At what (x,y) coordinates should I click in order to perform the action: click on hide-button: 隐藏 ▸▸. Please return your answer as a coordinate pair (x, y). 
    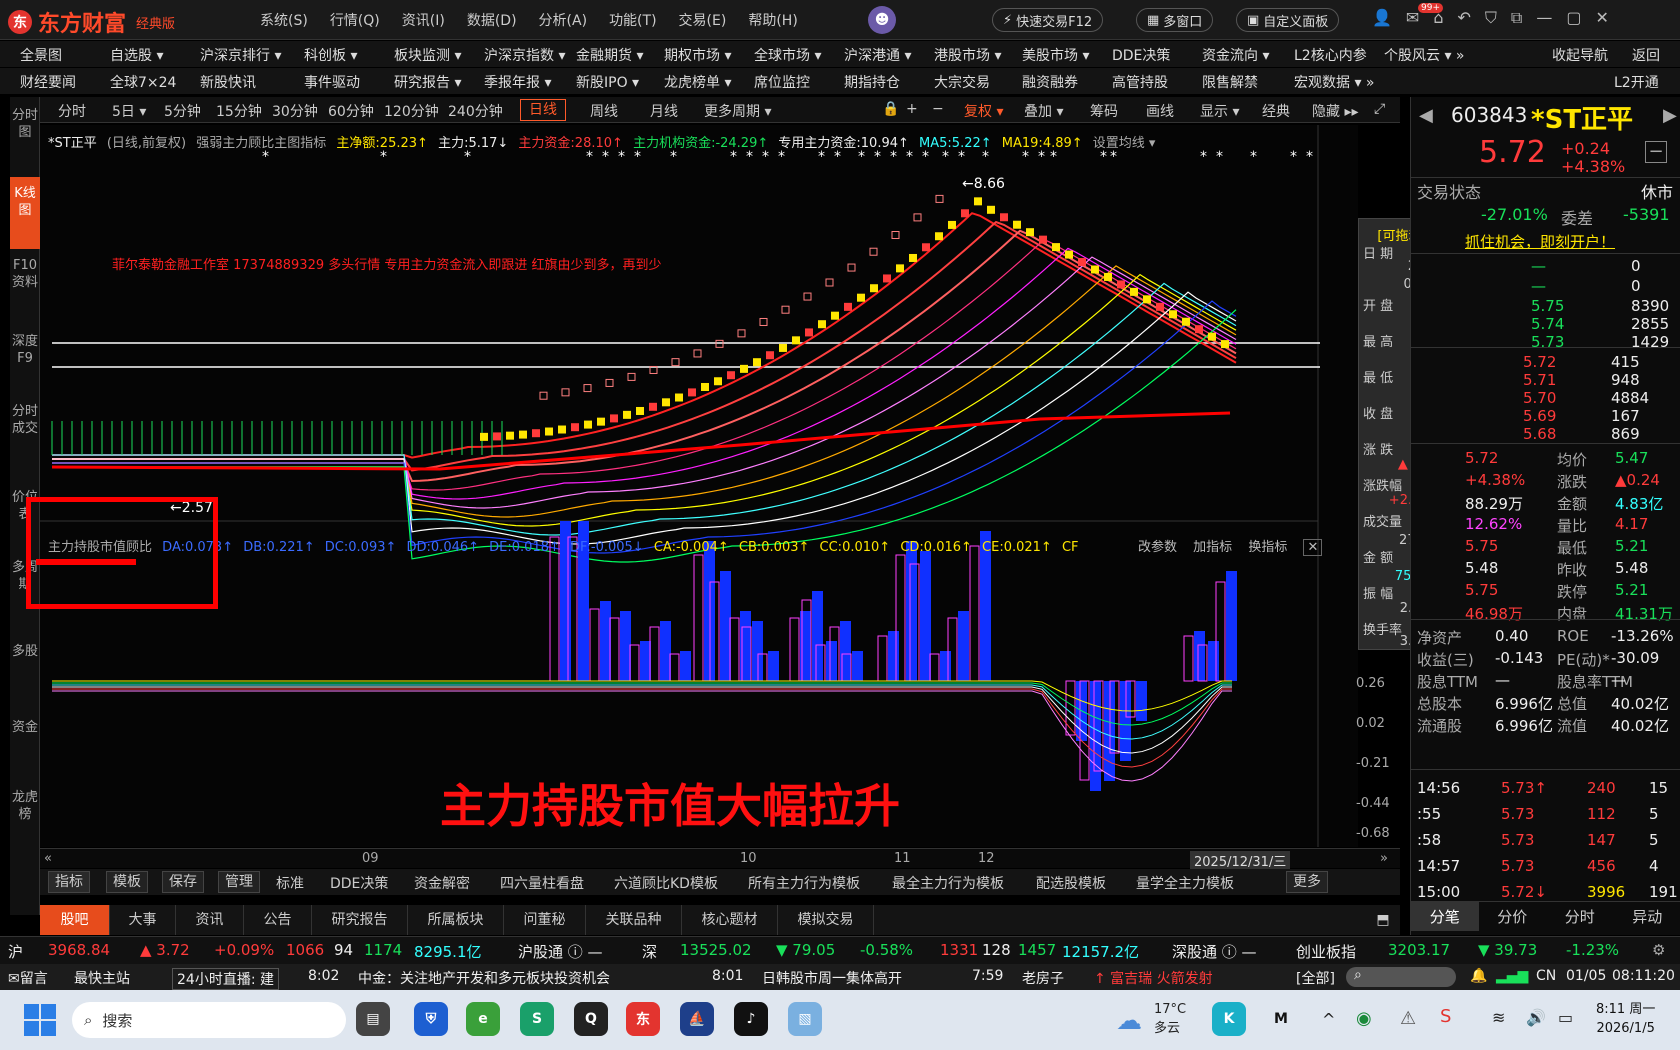
    Looking at the image, I should click on (1335, 111).